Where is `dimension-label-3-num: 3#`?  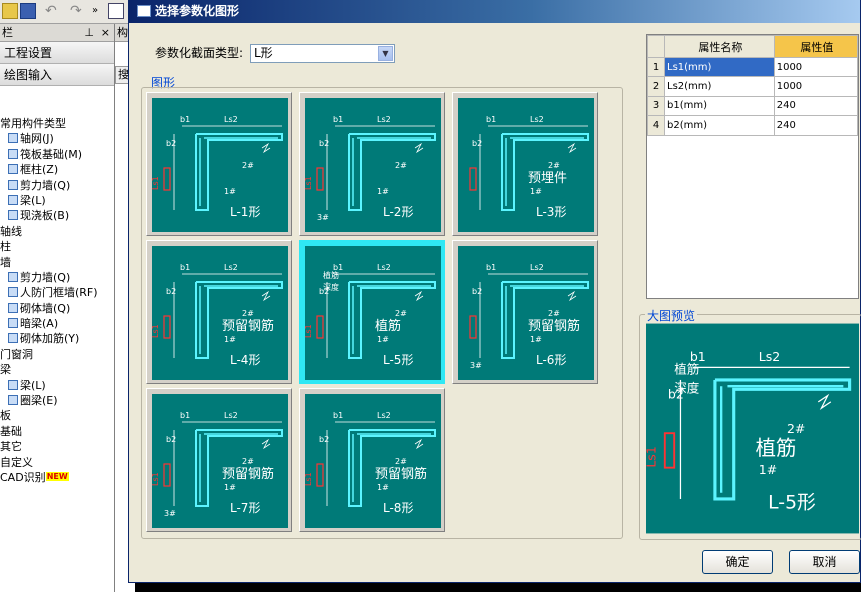
dimension-label-3-num: 3# is located at coordinates (476, 365).